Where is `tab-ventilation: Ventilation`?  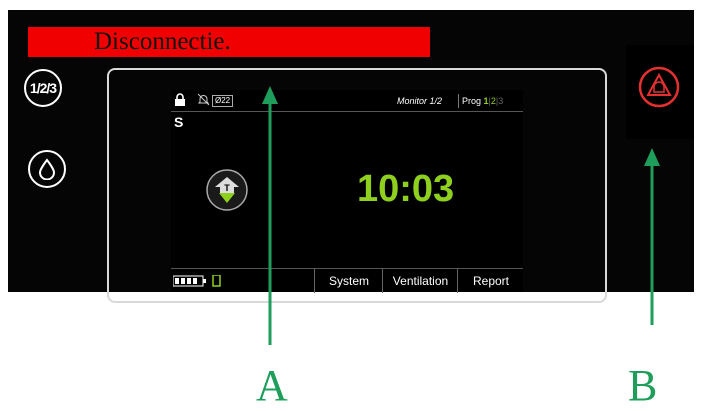
tab-ventilation: Ventilation is located at coordinates (420, 281).